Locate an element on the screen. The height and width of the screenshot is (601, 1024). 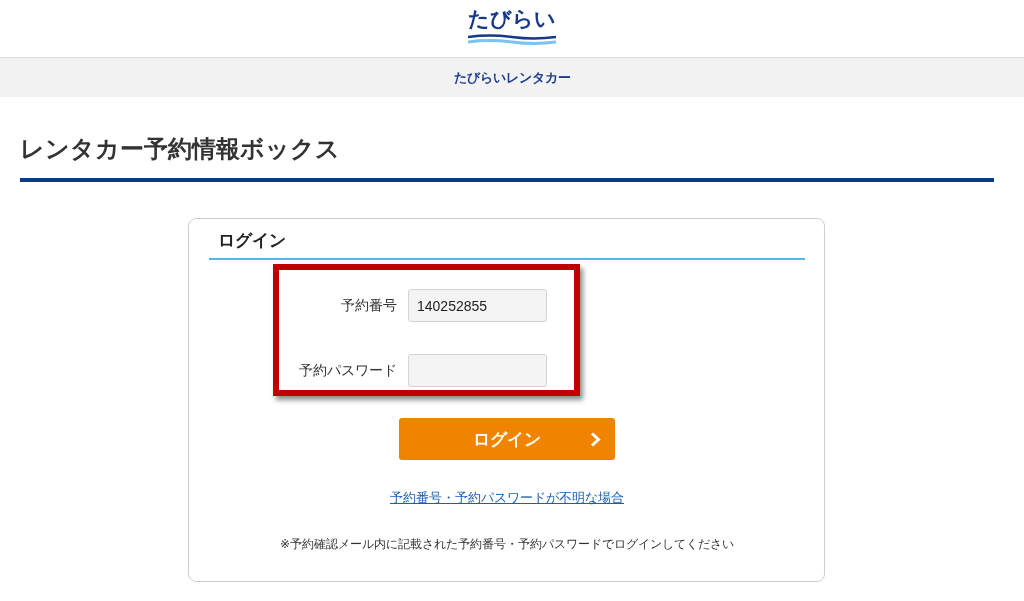
logo-text: たびらい is located at coordinates (512, 19).